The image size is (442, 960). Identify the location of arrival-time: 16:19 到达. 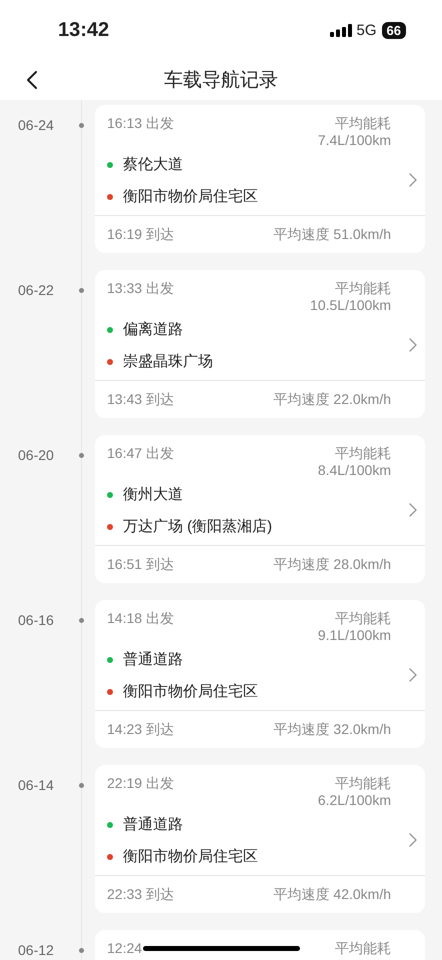
(140, 234).